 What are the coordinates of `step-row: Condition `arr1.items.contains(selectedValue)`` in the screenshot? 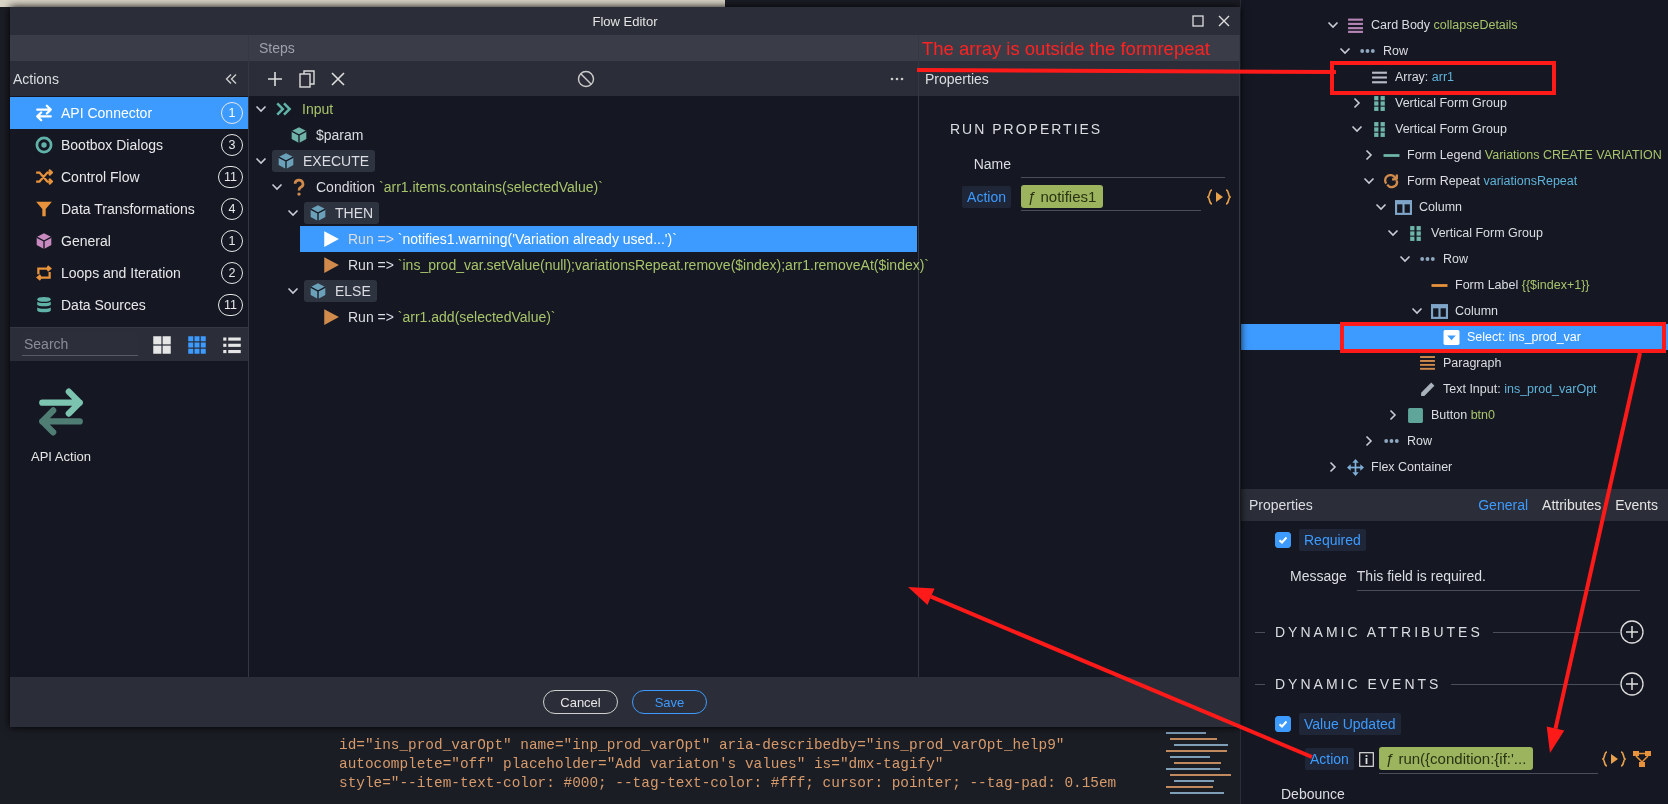 It's located at (592, 187).